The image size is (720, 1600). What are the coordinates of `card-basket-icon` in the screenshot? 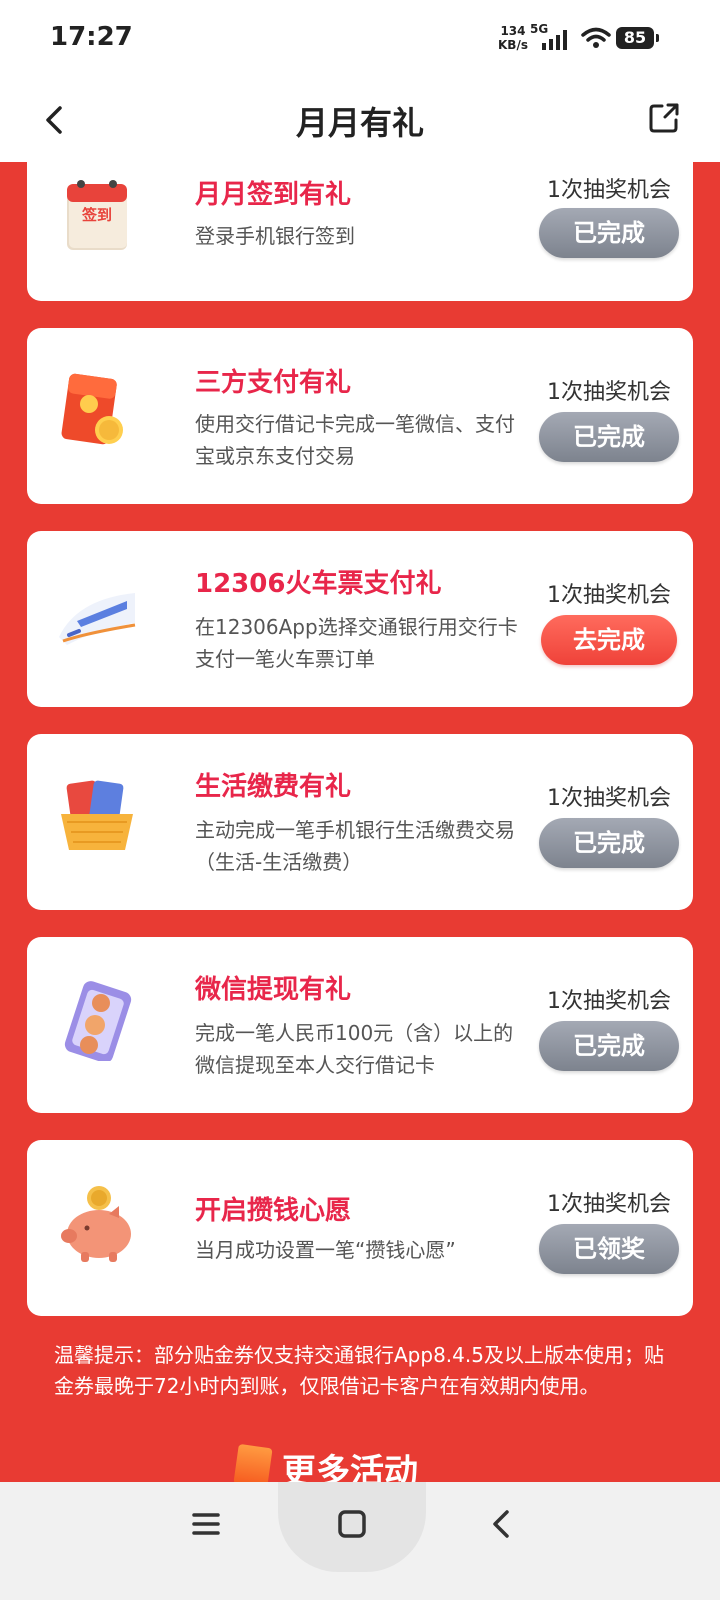 It's located at (97, 815).